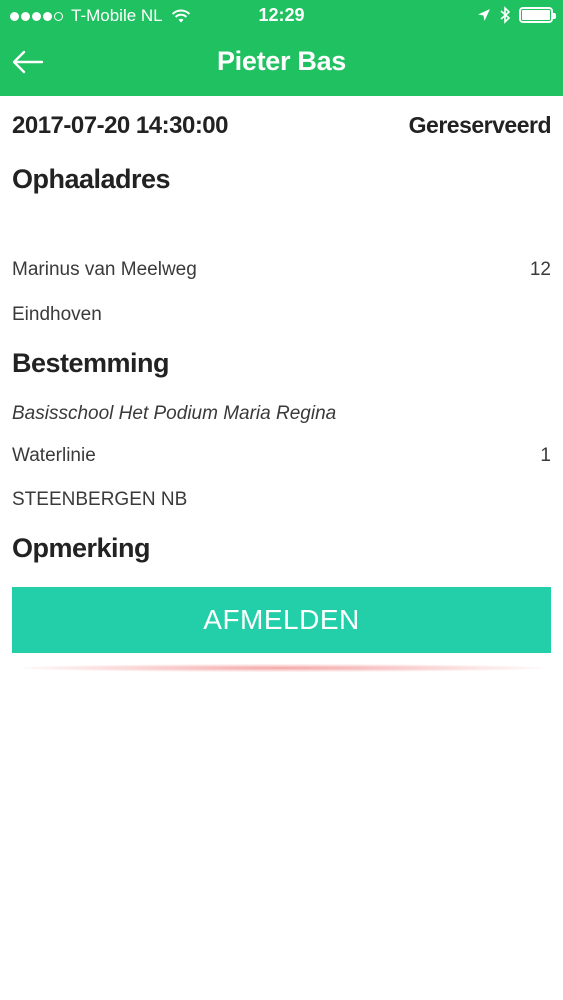 This screenshot has height=1000, width=563. What do you see at coordinates (104, 269) in the screenshot?
I see `pickup-street: Marinus van Meelweg` at bounding box center [104, 269].